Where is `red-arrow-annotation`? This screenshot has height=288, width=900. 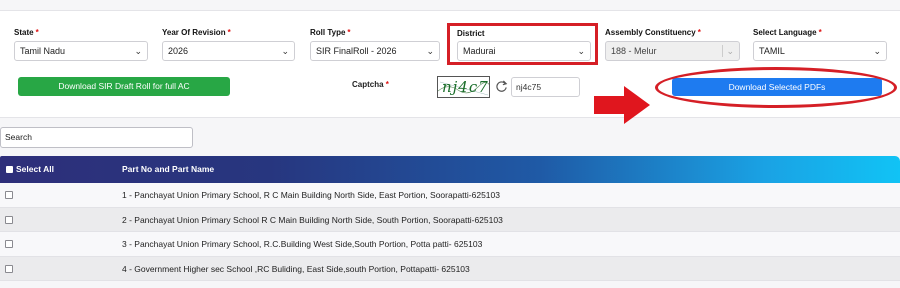 red-arrow-annotation is located at coordinates (622, 105).